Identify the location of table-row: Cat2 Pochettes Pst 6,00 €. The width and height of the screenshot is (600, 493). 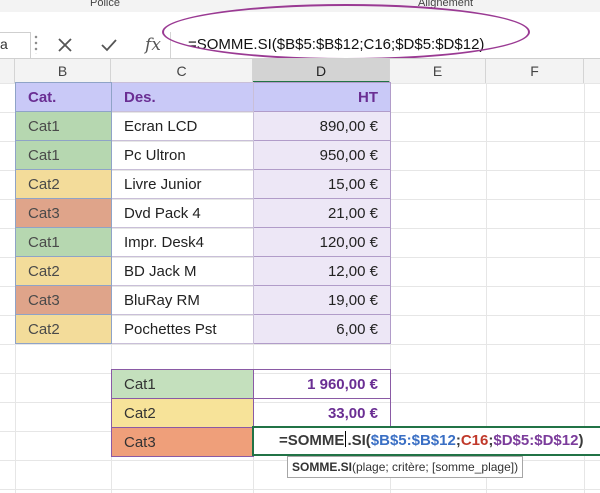
(203, 329).